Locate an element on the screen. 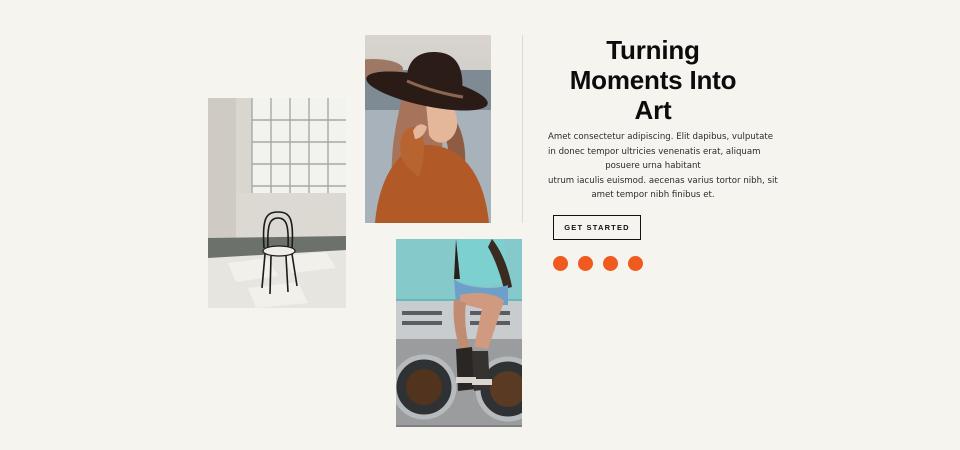 This screenshot has height=450, width=960. chair-room-illustration is located at coordinates (277, 203).